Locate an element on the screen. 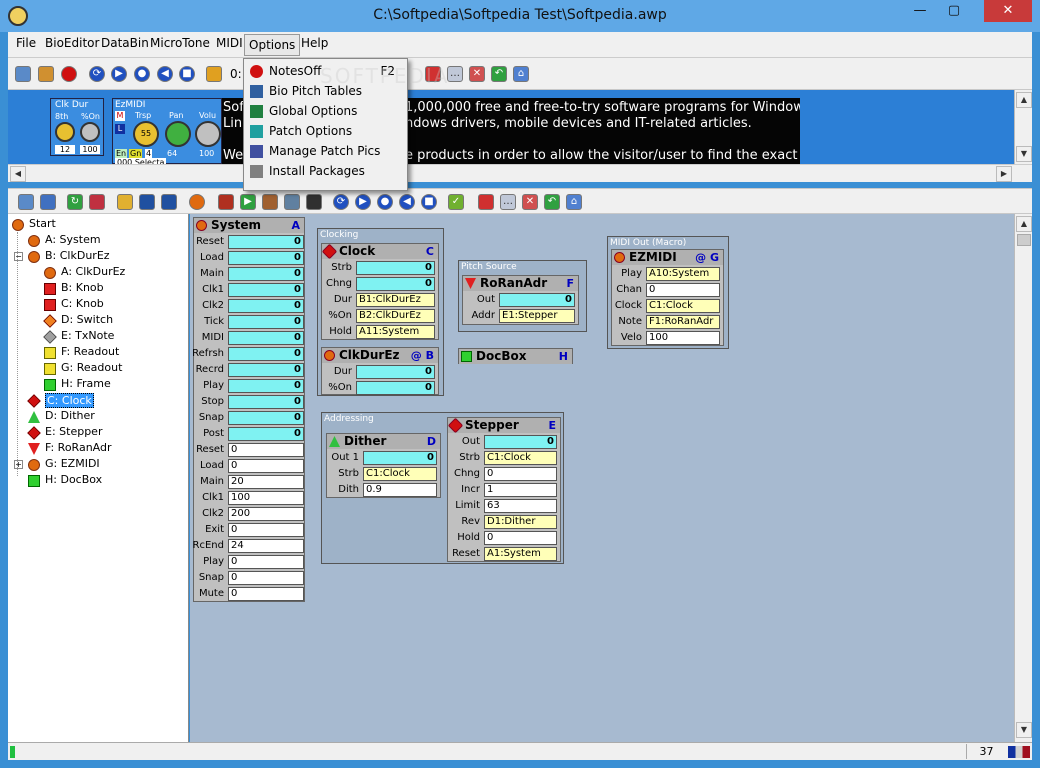 This screenshot has width=1040, height=768. transpose-knob: 55 is located at coordinates (146, 134).